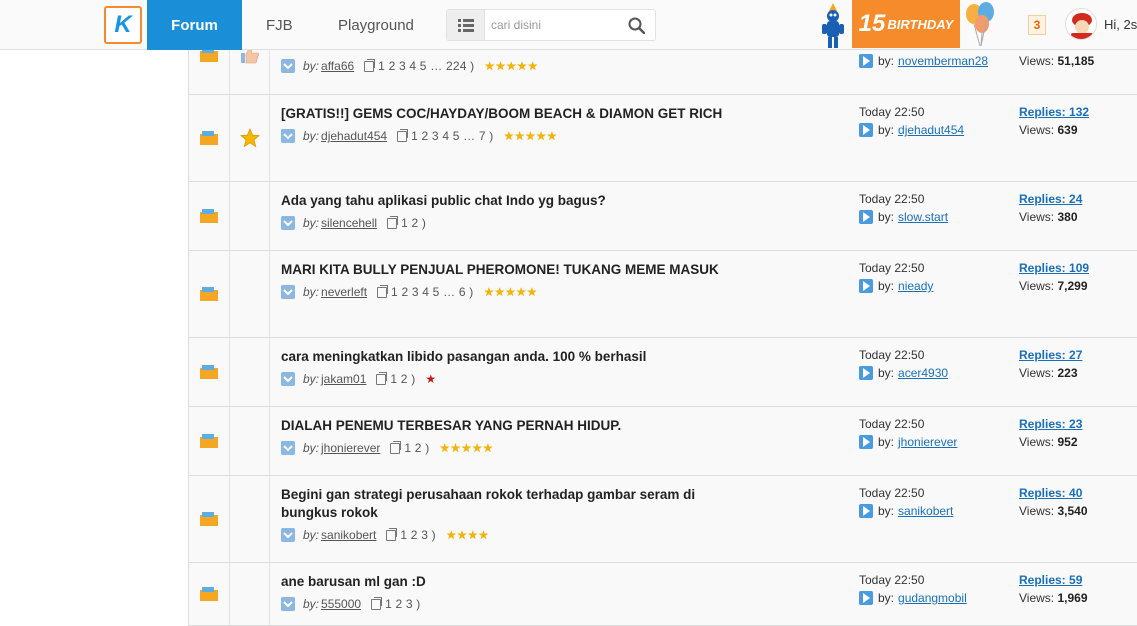 Image resolution: width=1137 pixels, height=626 pixels. I want to click on thread-author-link: silencehell, so click(349, 223).